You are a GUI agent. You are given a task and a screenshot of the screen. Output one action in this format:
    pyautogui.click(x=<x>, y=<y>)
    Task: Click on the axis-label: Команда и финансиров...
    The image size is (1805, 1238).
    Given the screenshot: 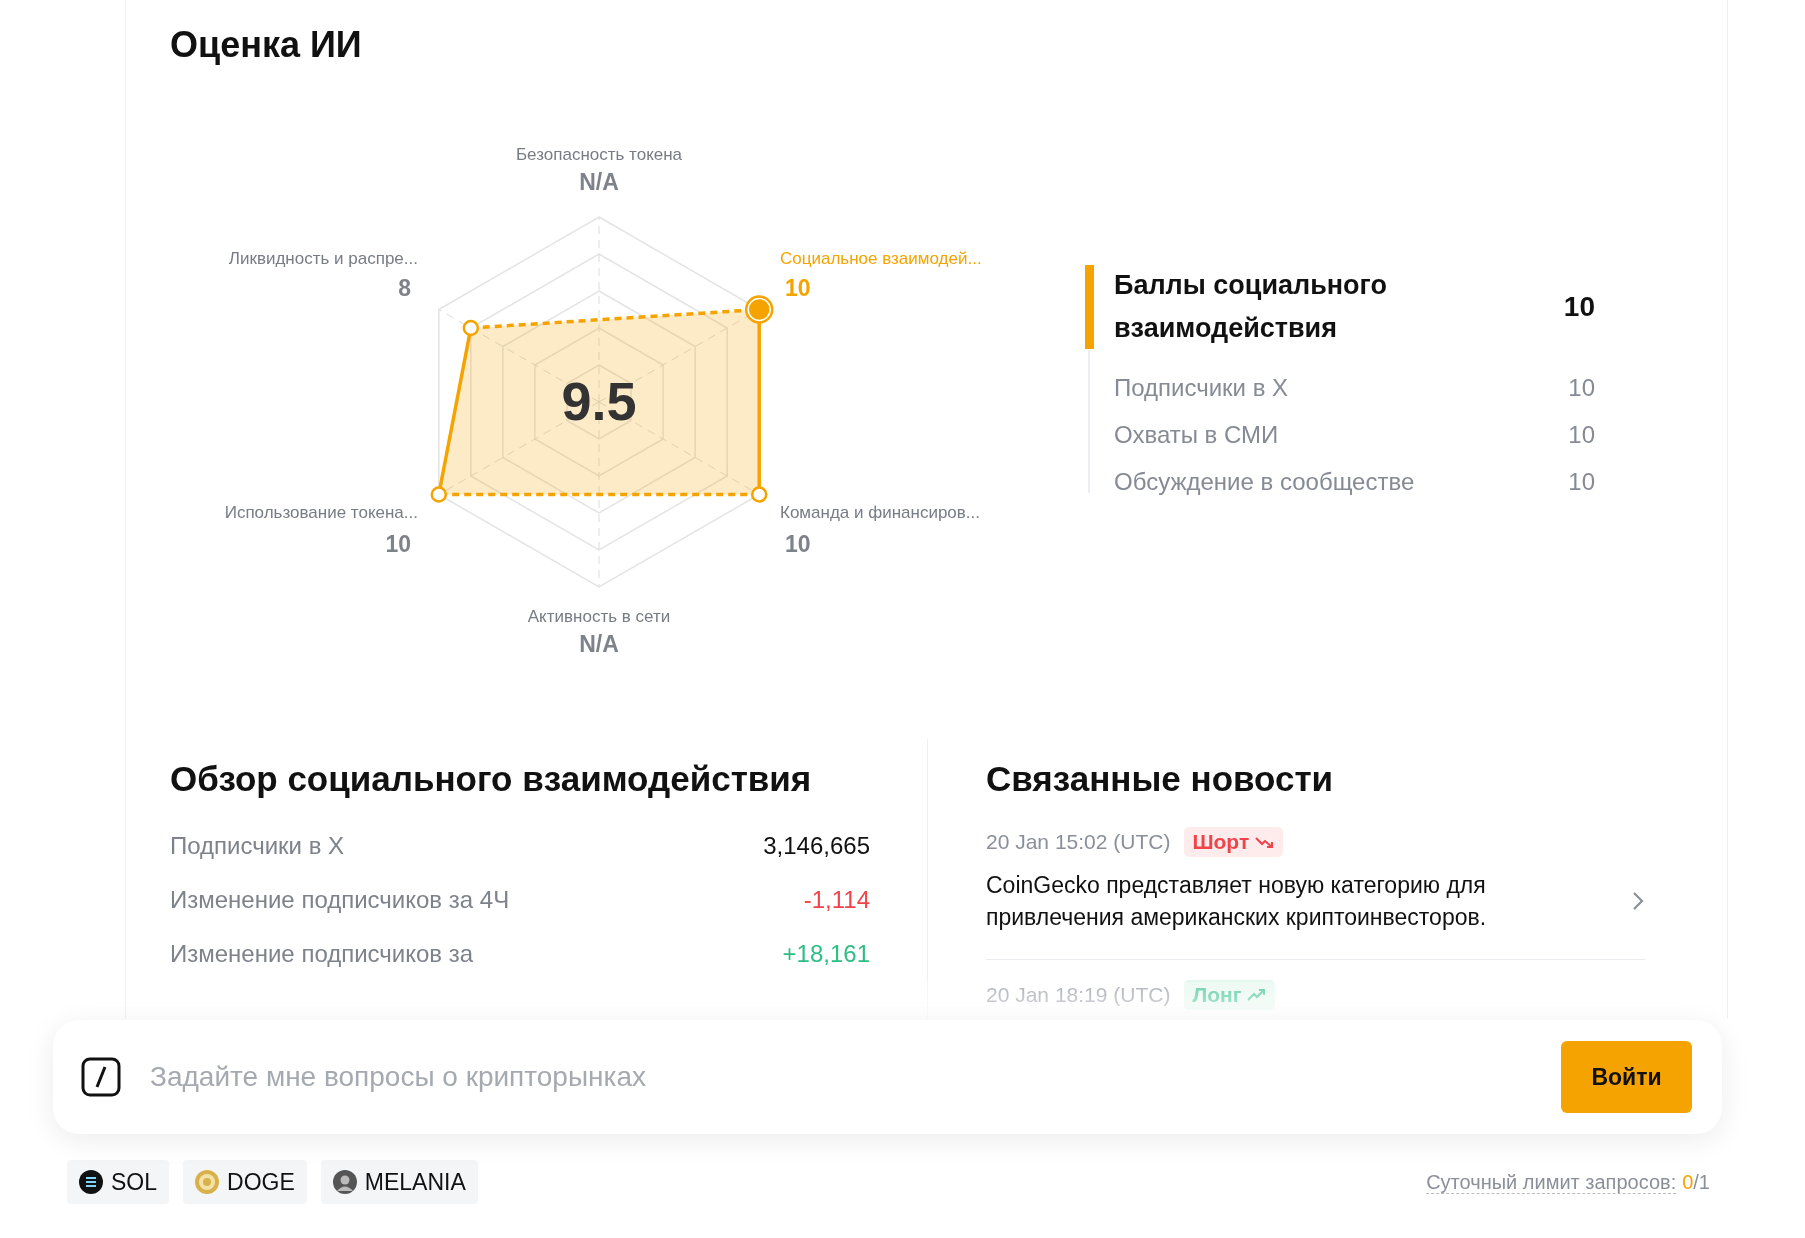 What is the action you would take?
    pyautogui.click(x=880, y=512)
    